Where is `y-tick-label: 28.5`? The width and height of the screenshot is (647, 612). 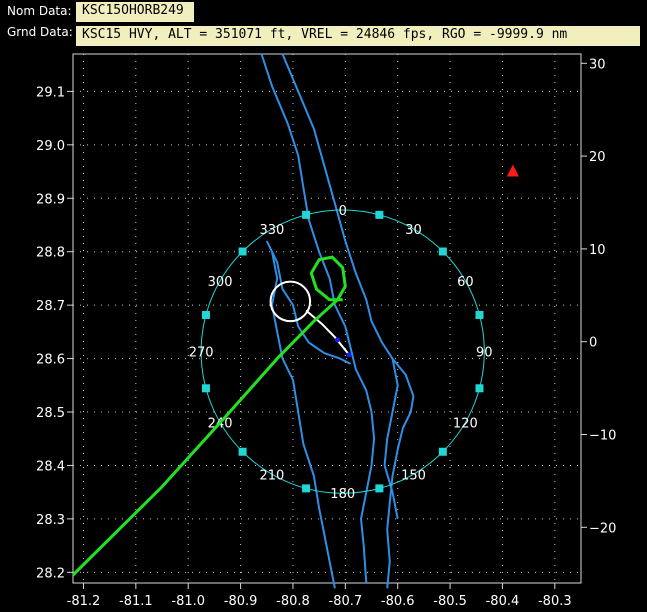
y-tick-label: 28.5 is located at coordinates (50, 413).